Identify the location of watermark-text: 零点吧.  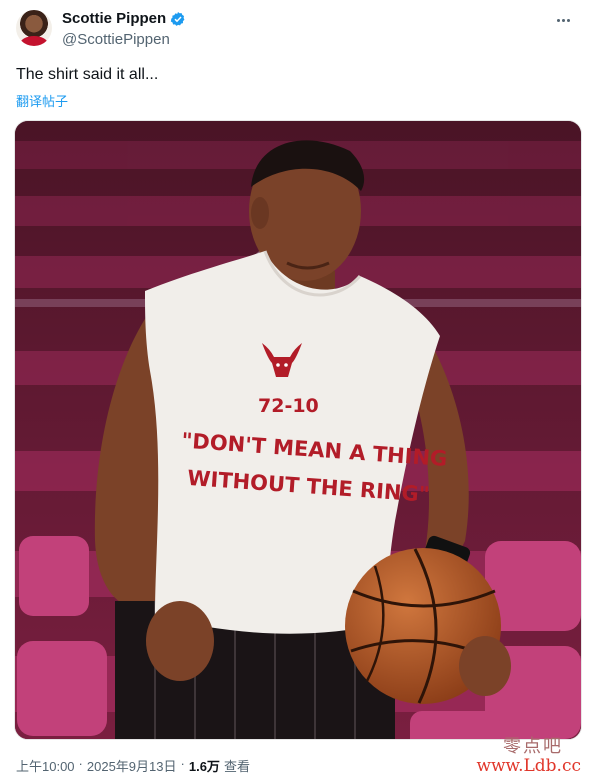
(533, 746).